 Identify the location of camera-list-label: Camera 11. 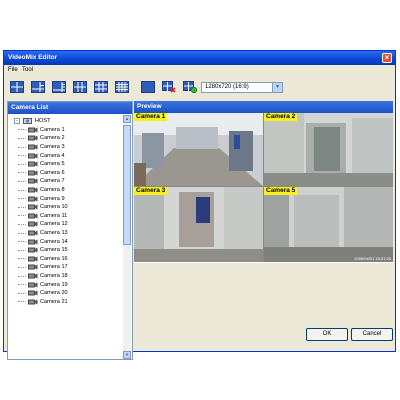
(54, 215).